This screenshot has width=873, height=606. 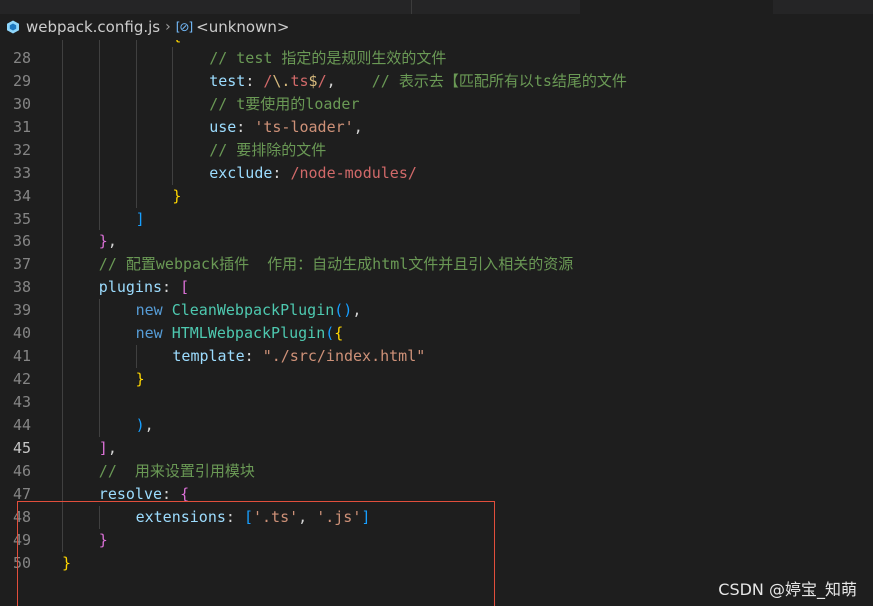 What do you see at coordinates (436, 425) in the screenshot?
I see `code-line: 44),` at bounding box center [436, 425].